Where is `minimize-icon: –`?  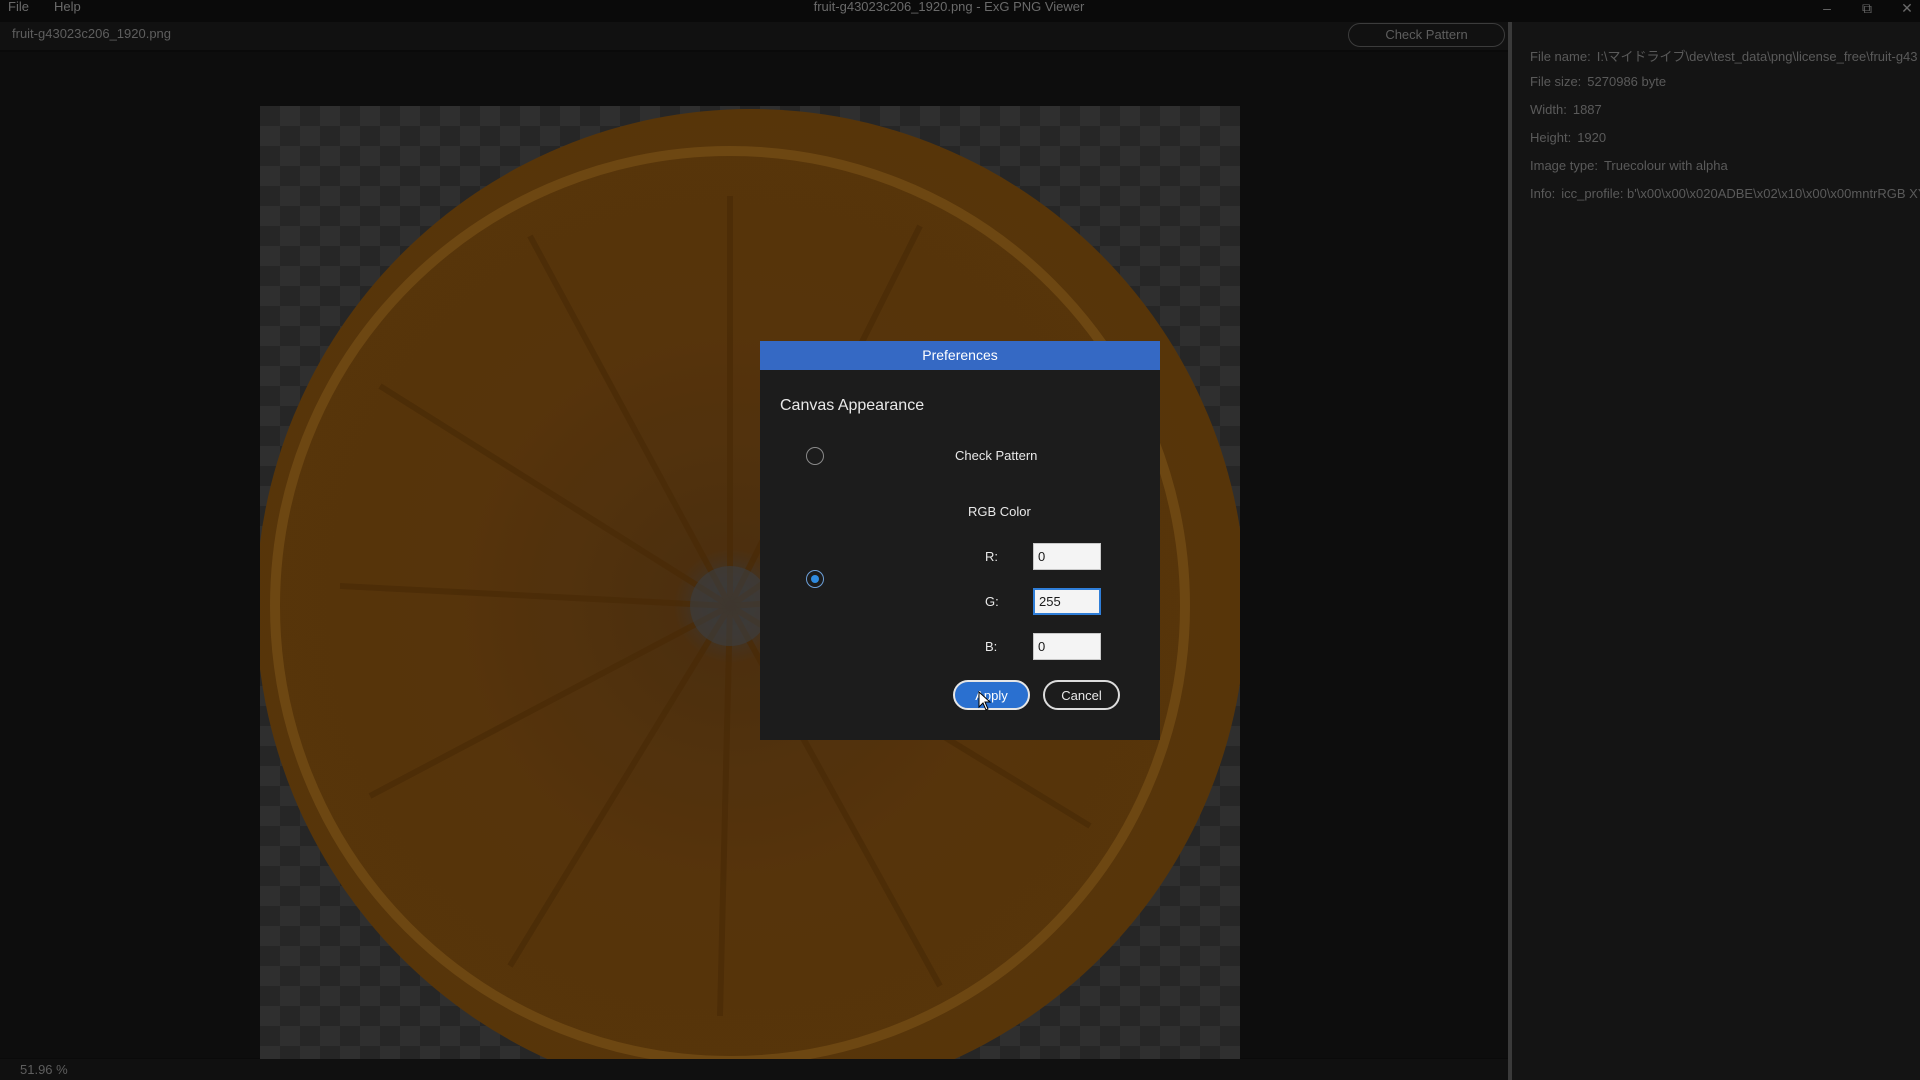
minimize-icon: – is located at coordinates (1827, 9).